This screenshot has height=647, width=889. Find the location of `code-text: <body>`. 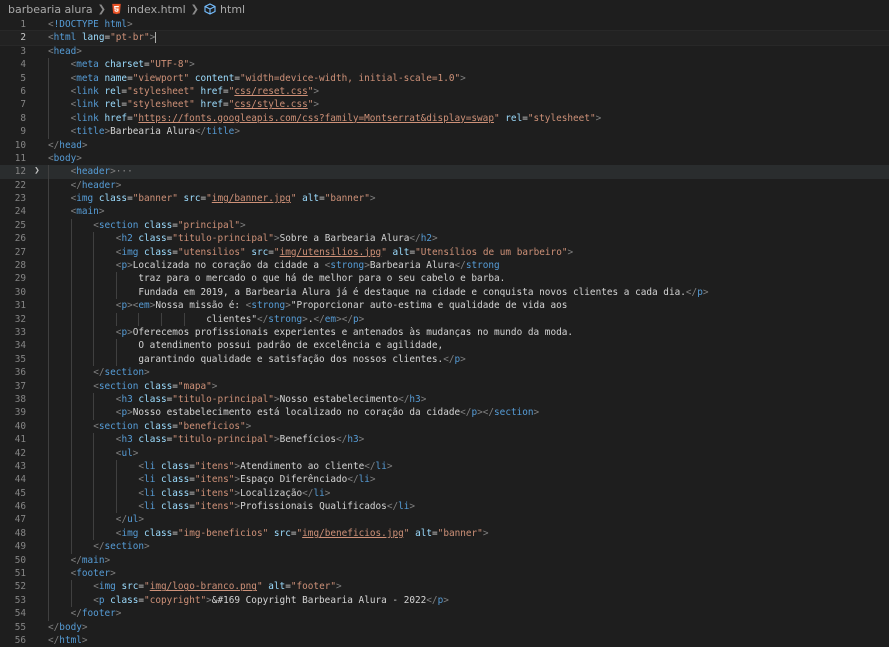

code-text: <body> is located at coordinates (65, 158).